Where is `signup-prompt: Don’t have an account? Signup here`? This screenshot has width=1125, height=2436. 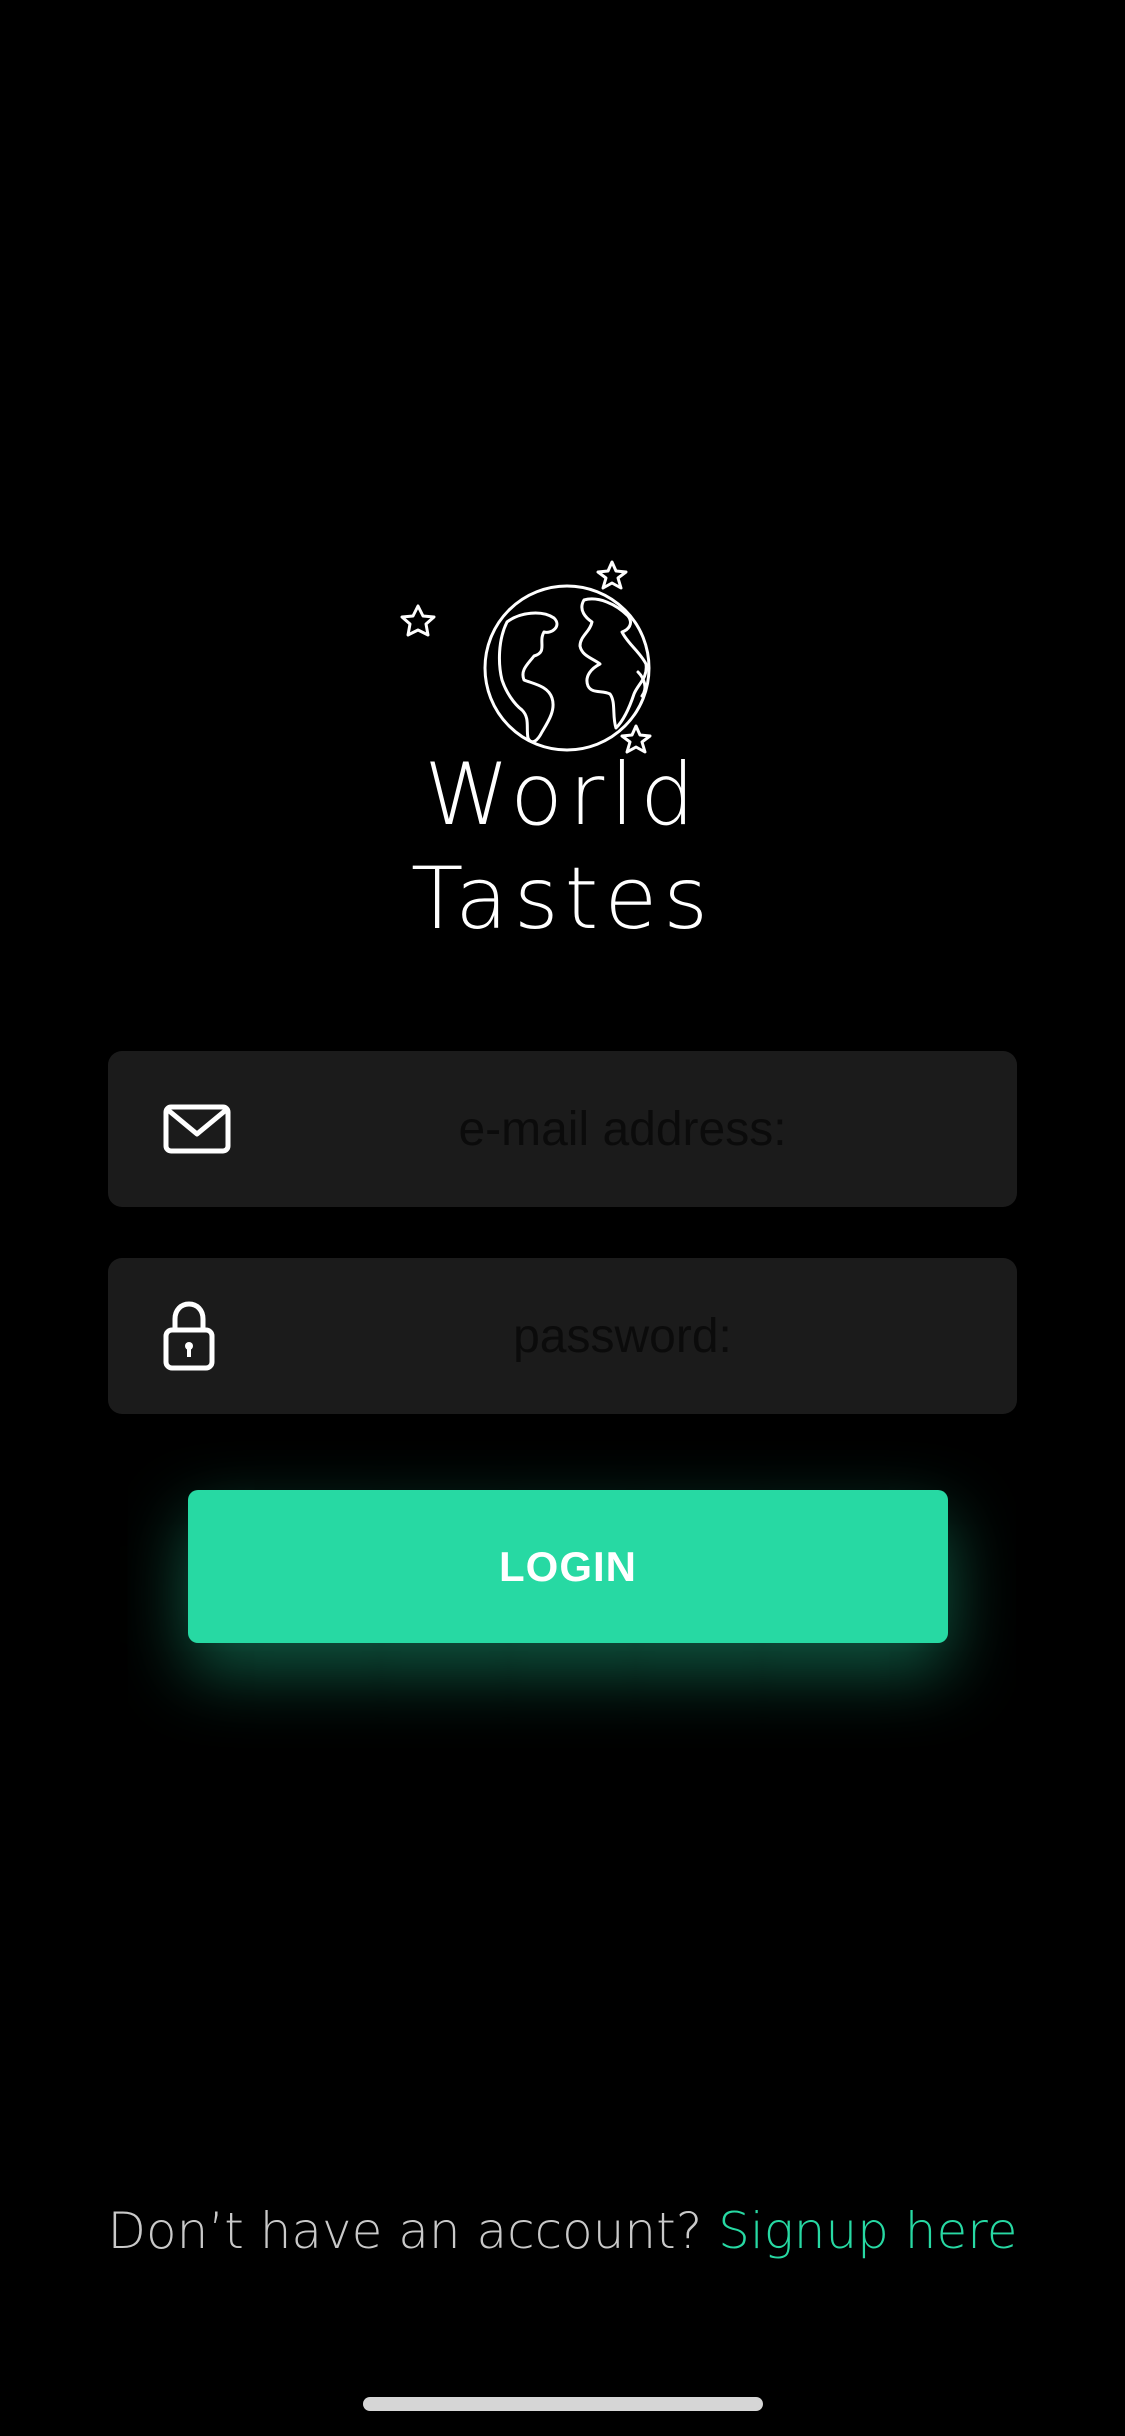 signup-prompt: Don’t have an account? Signup here is located at coordinates (562, 2231).